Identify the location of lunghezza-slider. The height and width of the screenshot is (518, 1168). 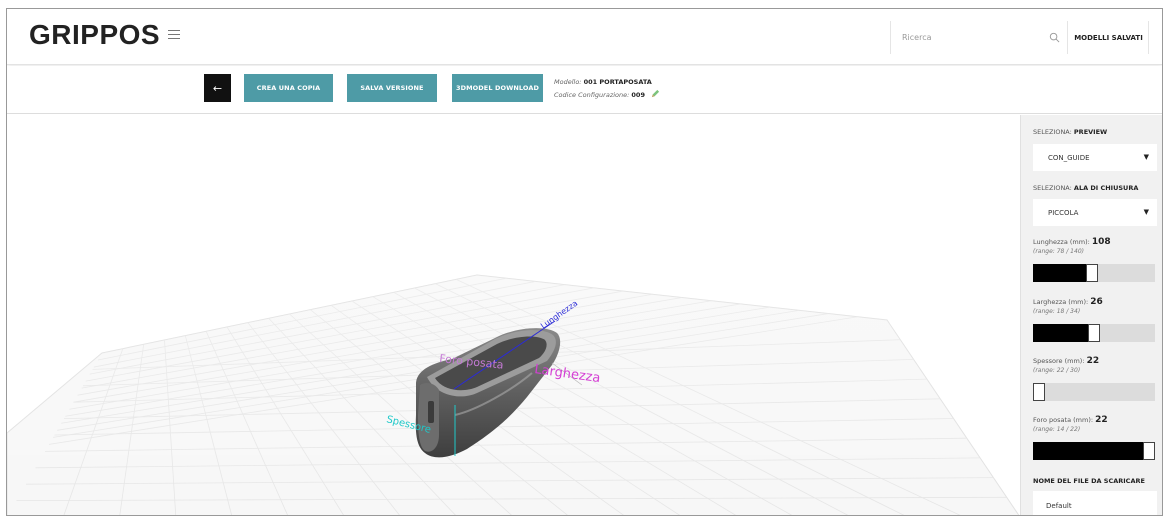
(1094, 273).